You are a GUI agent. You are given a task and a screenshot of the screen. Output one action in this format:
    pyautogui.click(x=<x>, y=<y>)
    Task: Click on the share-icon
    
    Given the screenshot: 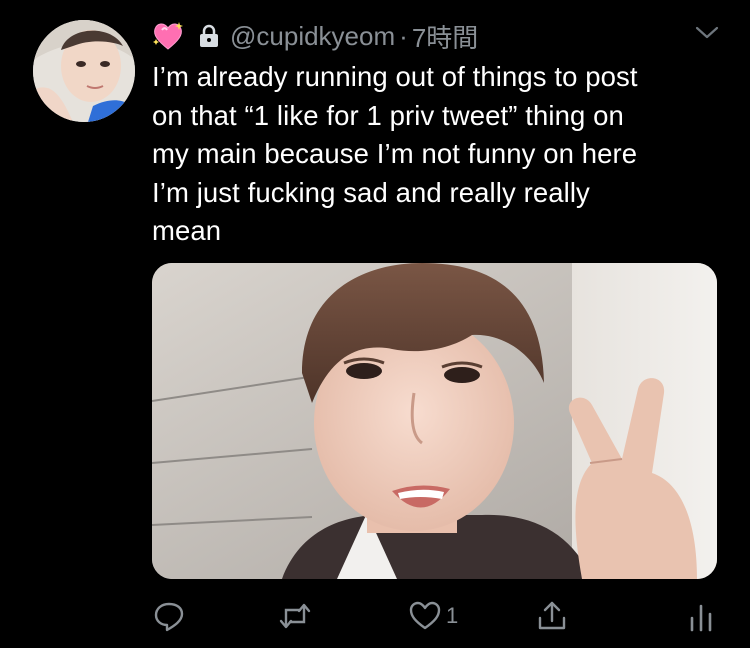 What is the action you would take?
    pyautogui.click(x=552, y=616)
    